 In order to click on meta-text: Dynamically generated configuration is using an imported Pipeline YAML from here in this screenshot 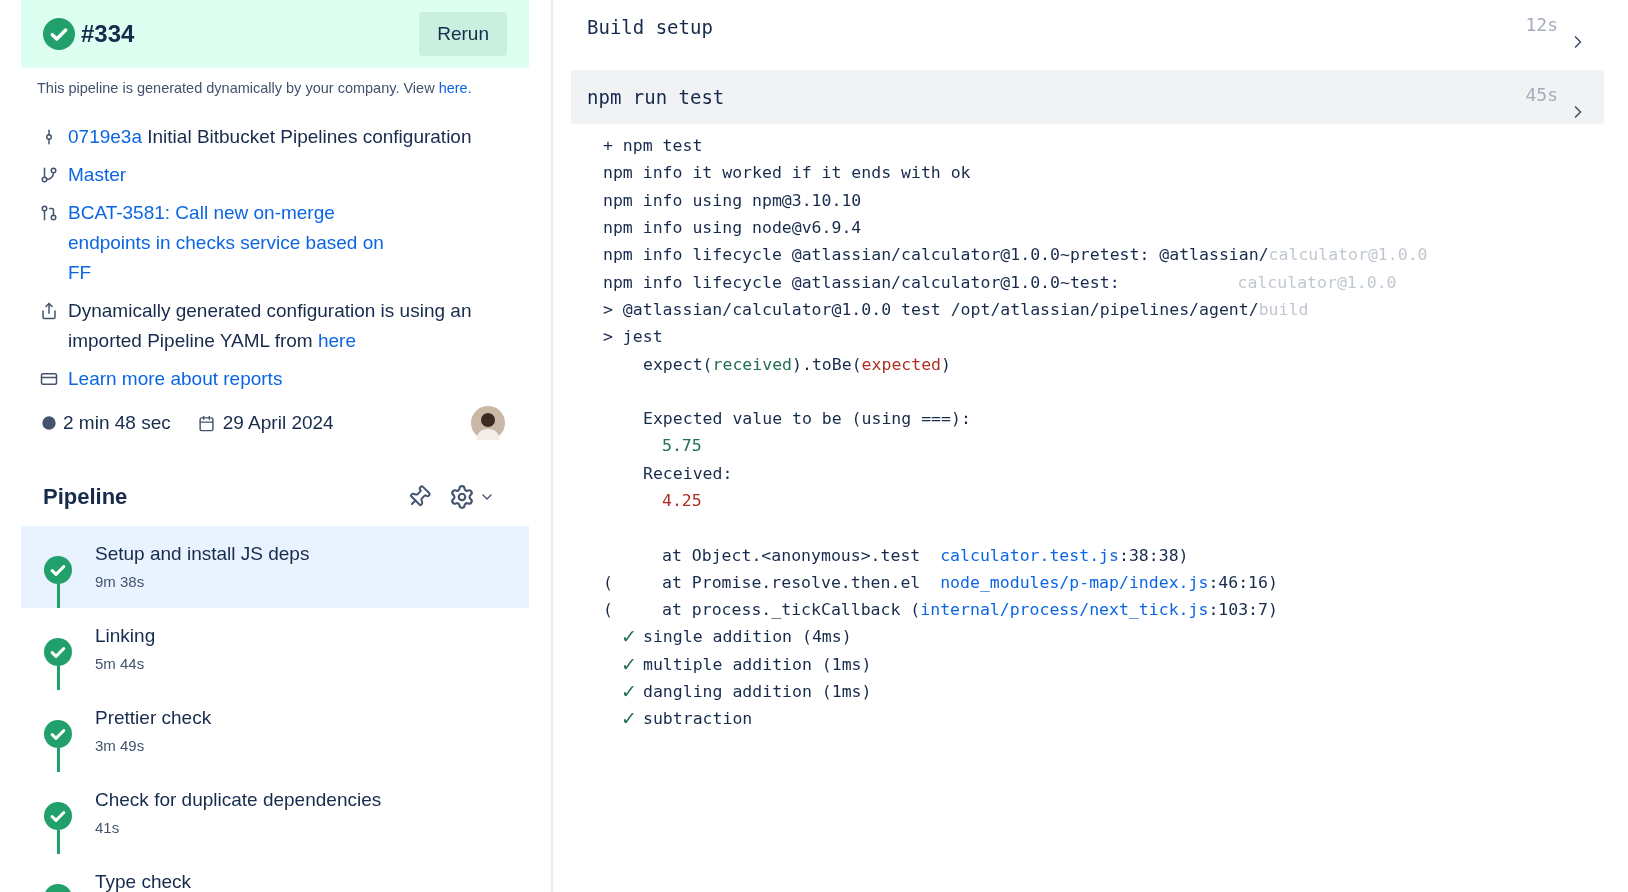, I will do `click(270, 326)`.